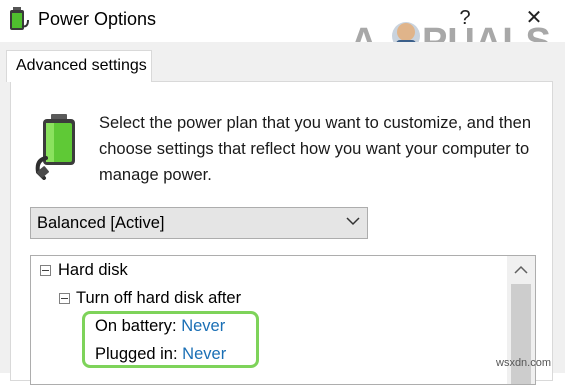 Image resolution: width=565 pixels, height=385 pixels. I want to click on setting-on-battery: On battery: Never, so click(160, 326).